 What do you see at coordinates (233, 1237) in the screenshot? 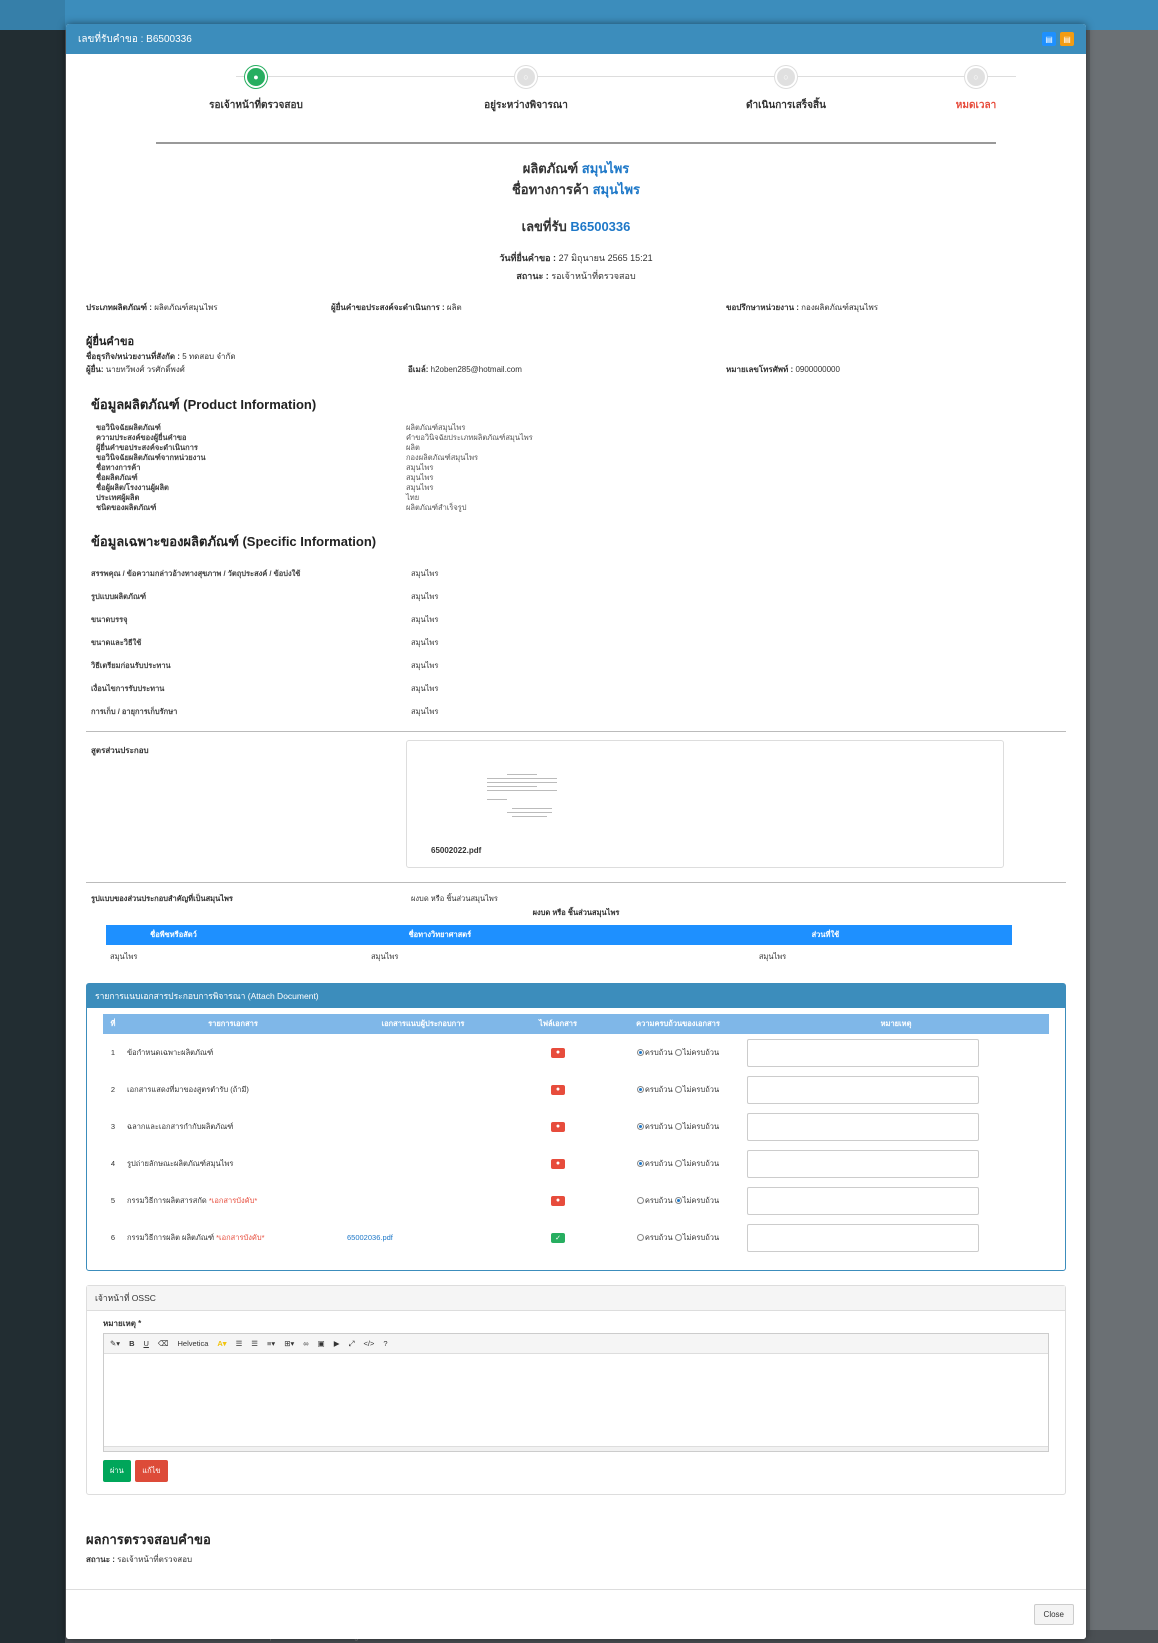
I see `doc-name-cell: กรรมวิธีการผลิต ผลิตภัณฑ์ *เอกสารบังคับ*` at bounding box center [233, 1237].